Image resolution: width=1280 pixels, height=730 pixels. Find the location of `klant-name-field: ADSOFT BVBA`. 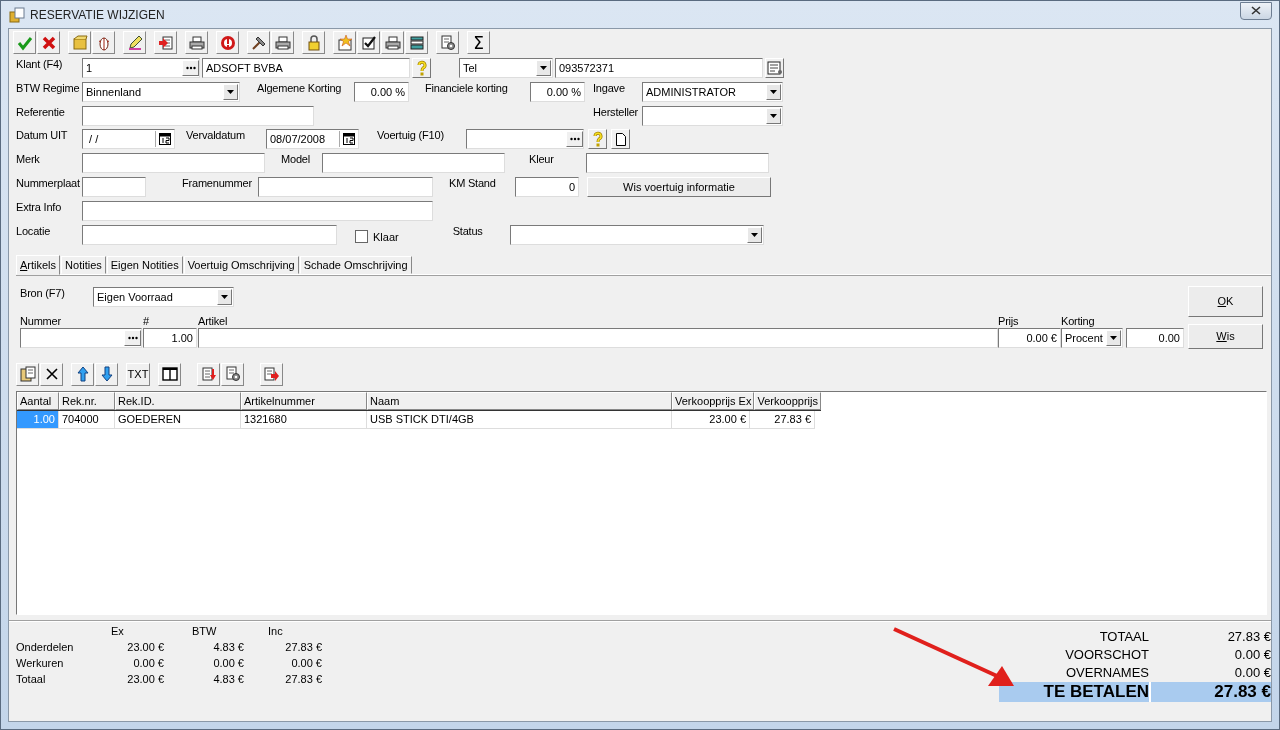

klant-name-field: ADSOFT BVBA is located at coordinates (306, 68).